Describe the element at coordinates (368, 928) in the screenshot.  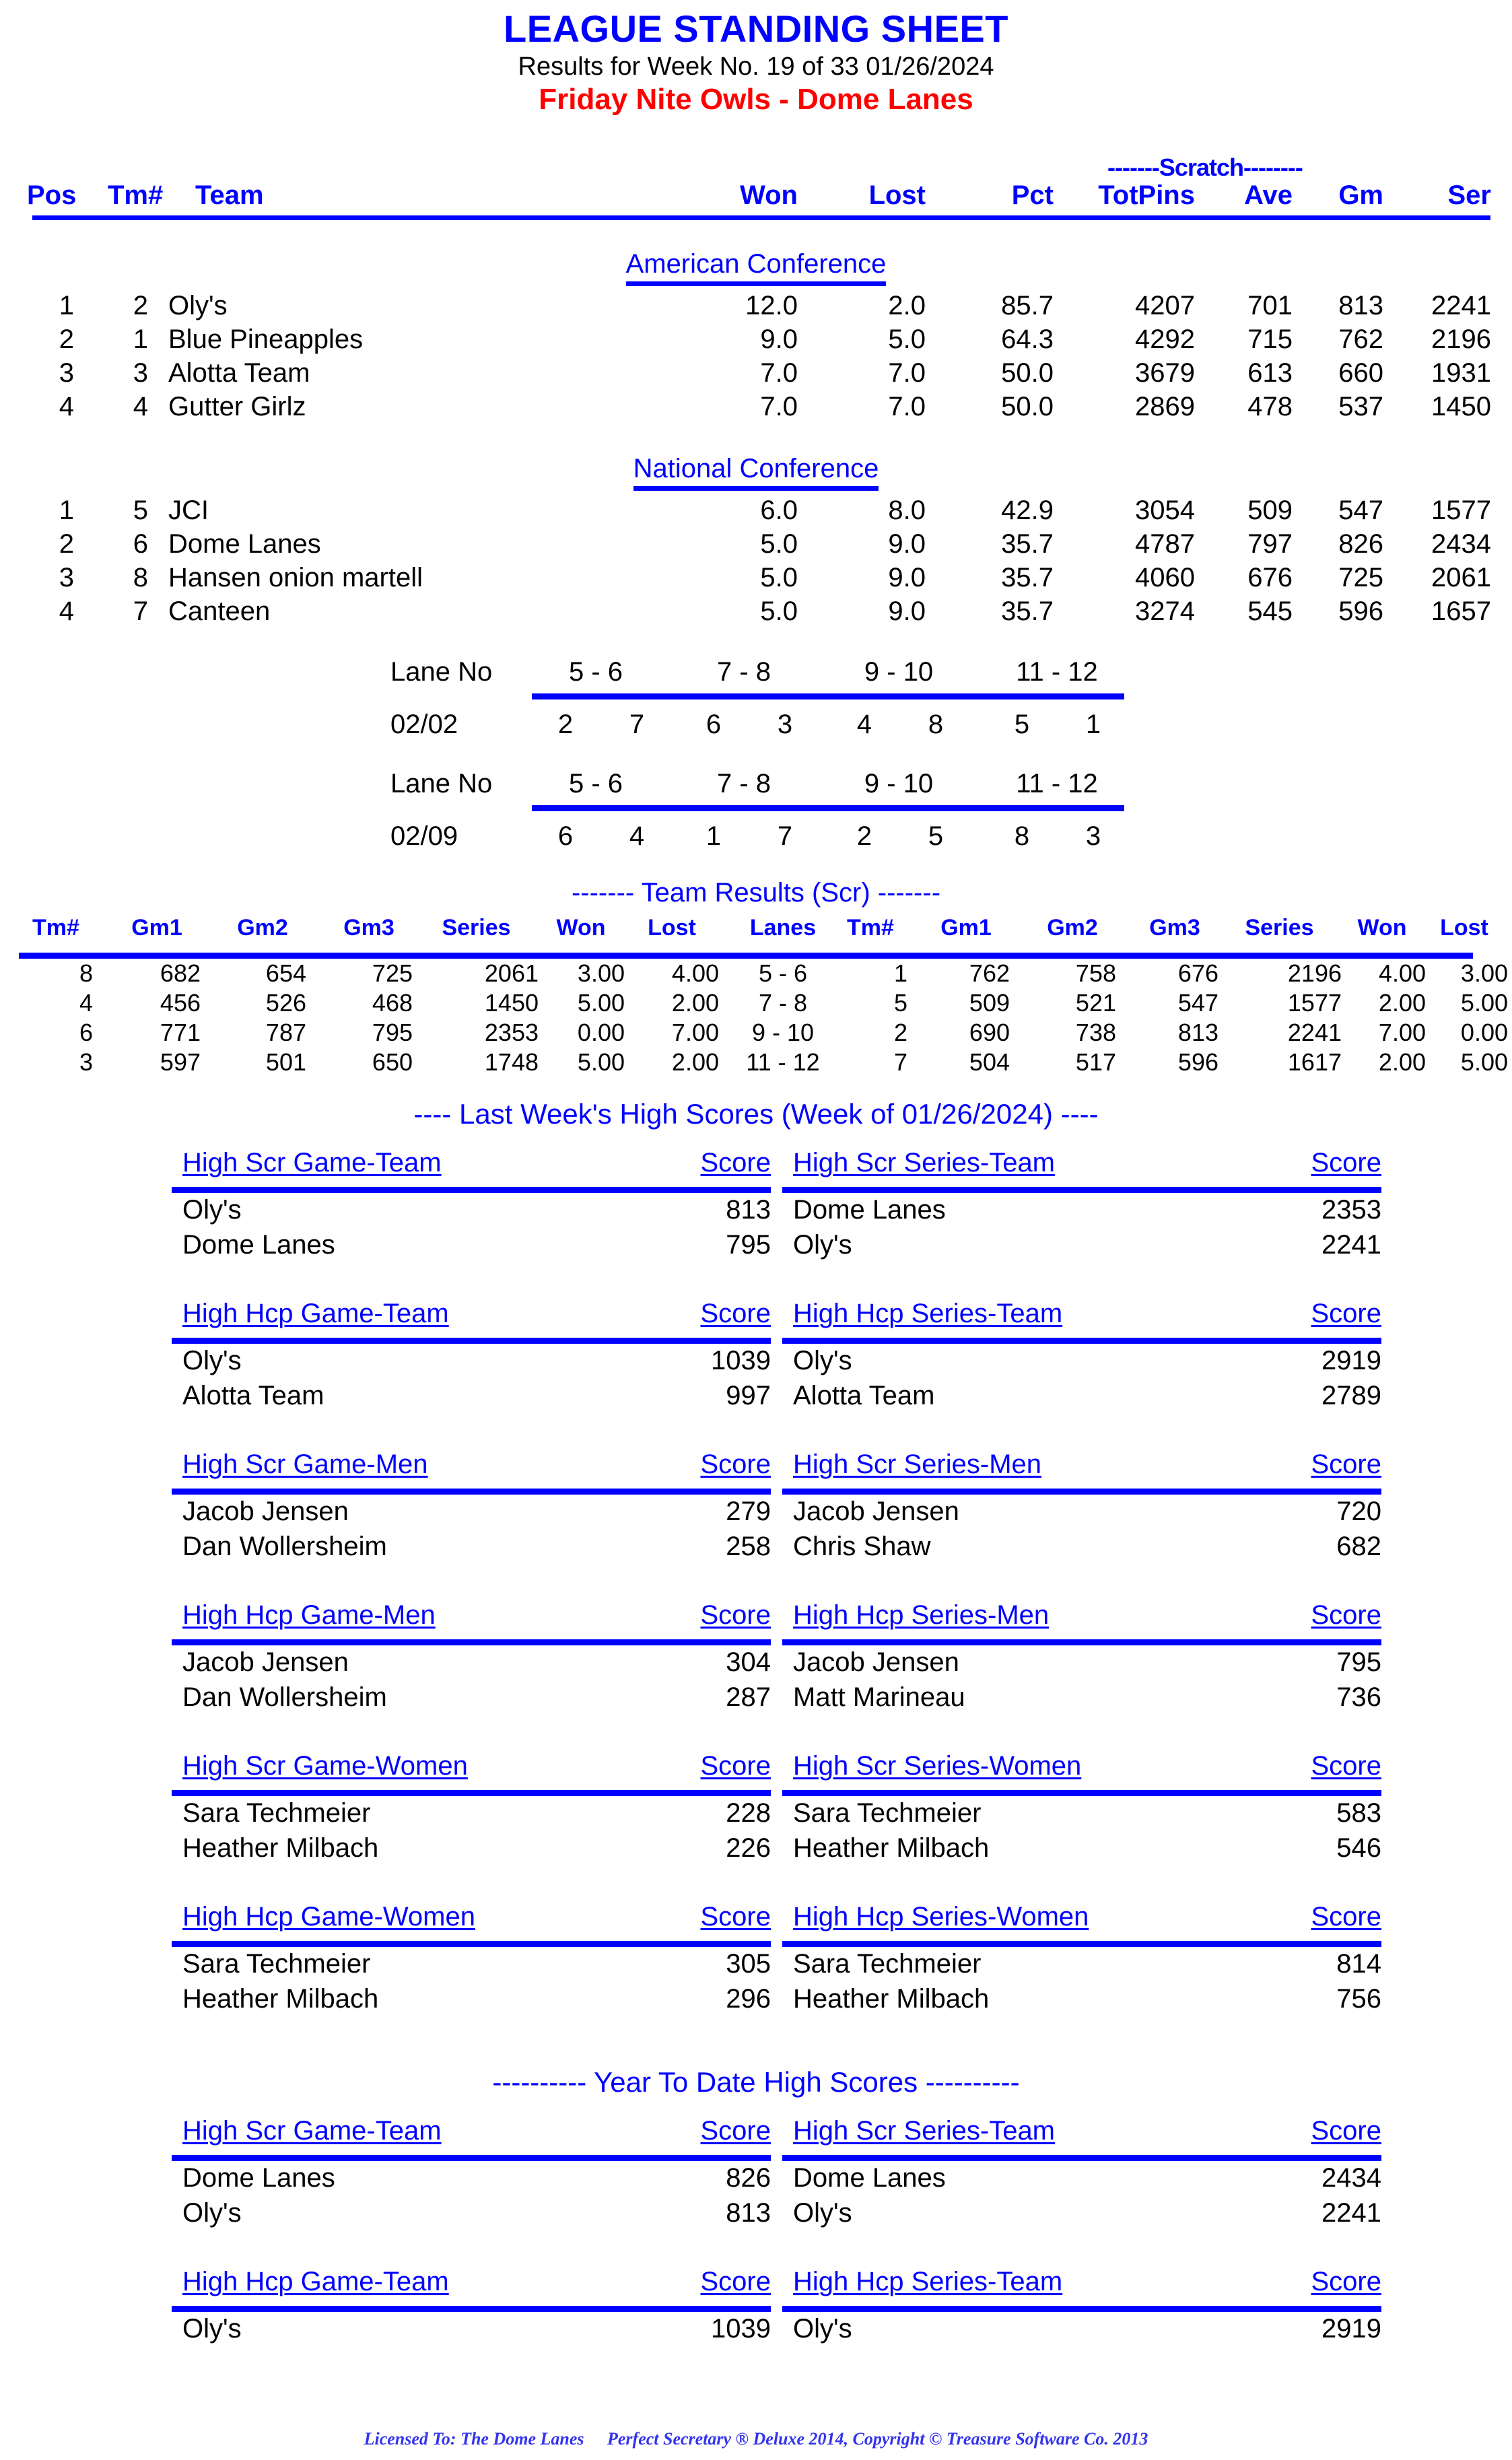
I see `col-header-gm3-left: Gm3` at that location.